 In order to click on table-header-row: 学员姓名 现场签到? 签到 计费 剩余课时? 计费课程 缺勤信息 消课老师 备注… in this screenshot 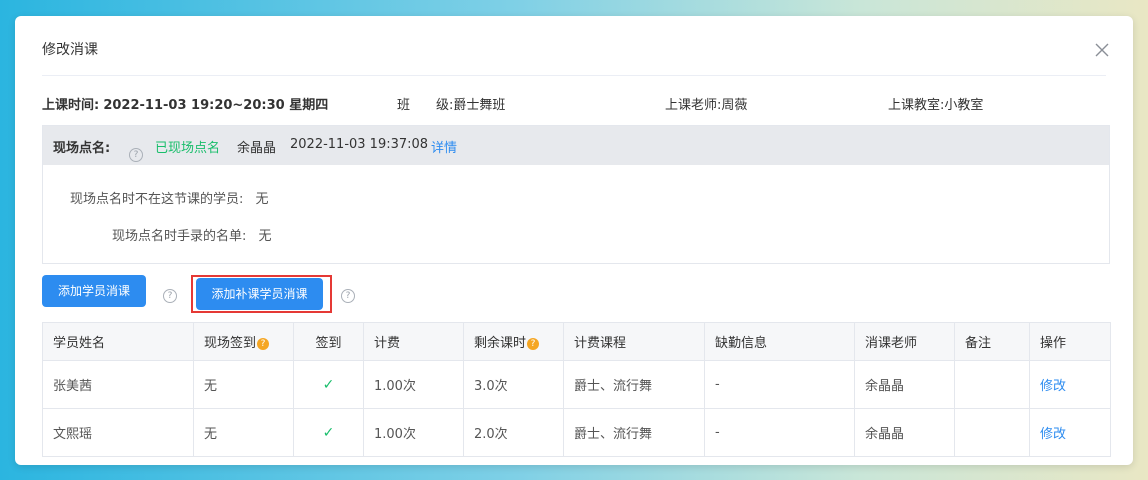, I will do `click(576, 341)`.